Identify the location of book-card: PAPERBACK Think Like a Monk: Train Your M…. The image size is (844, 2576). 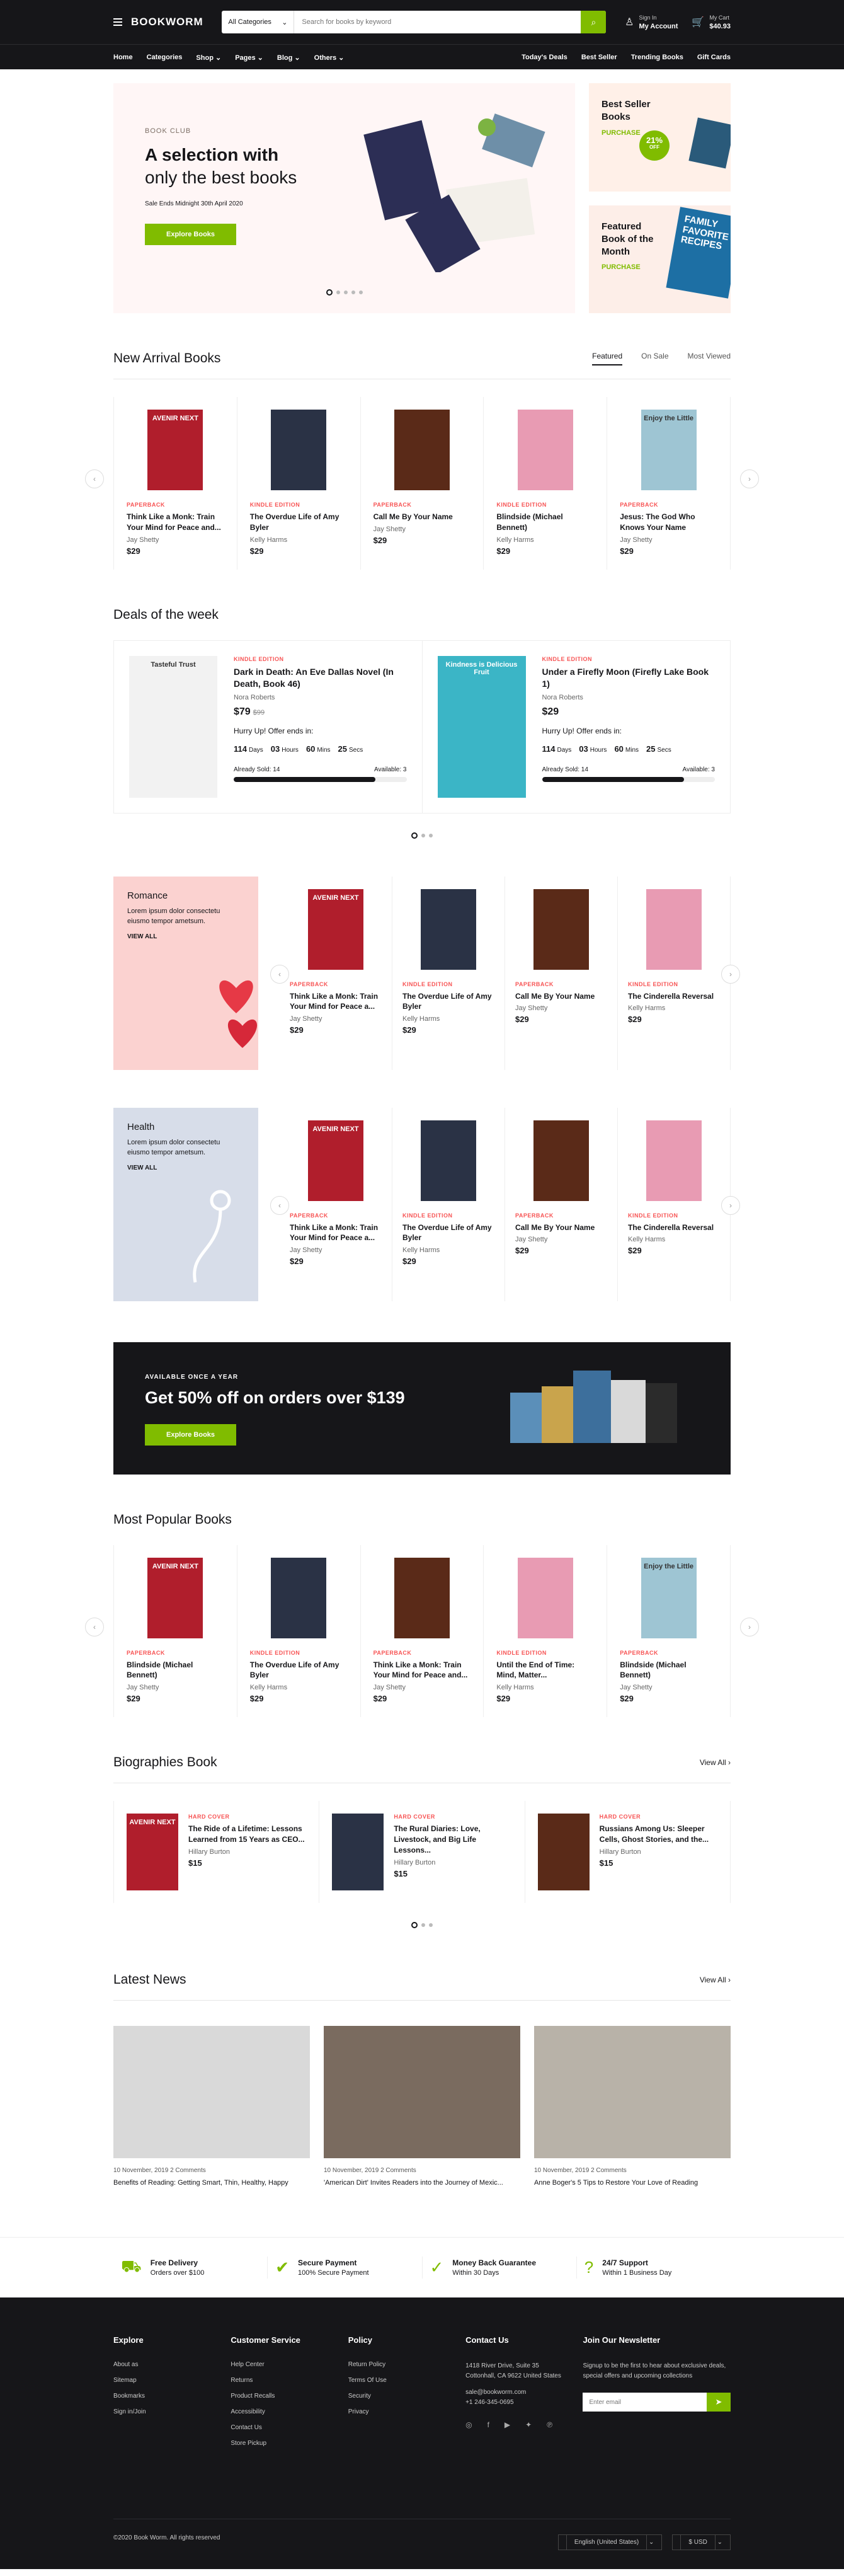
(422, 1631).